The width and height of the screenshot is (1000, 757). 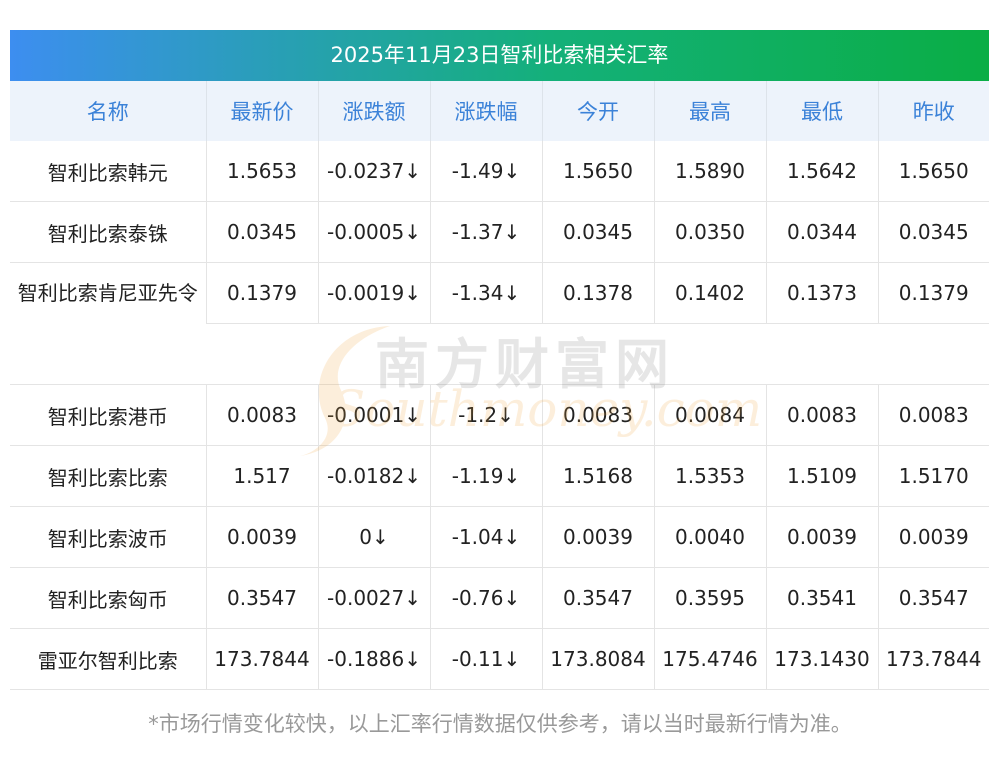 I want to click on row-latest: 173.7844, so click(x=261, y=659).